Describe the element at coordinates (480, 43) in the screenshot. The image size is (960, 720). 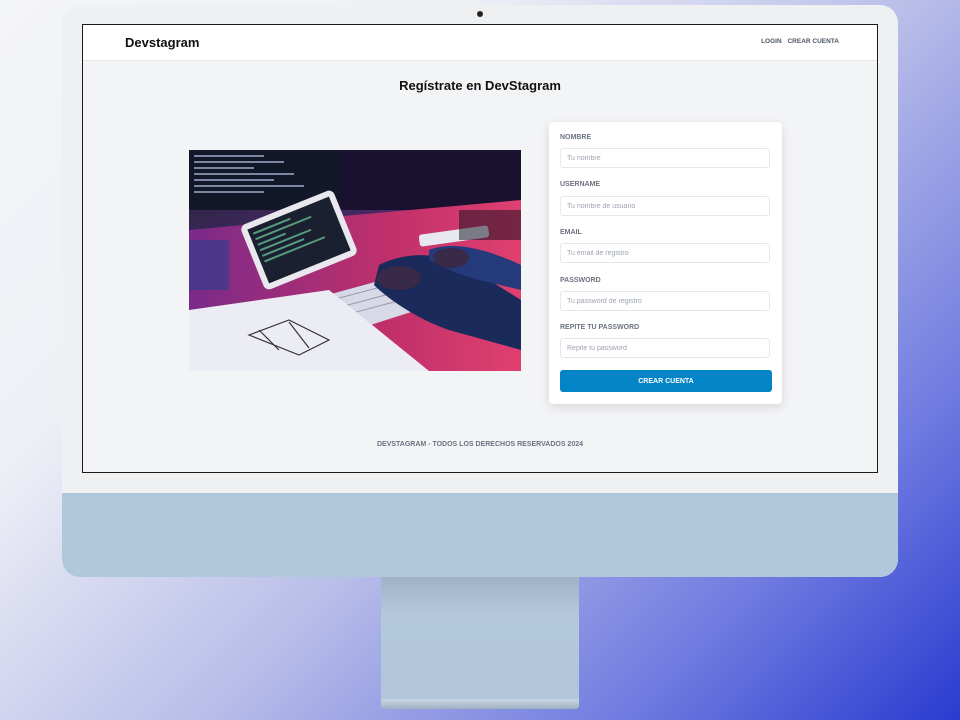
I see `top-navbar: Devstagram LOGIN CREAR CUENTA` at that location.